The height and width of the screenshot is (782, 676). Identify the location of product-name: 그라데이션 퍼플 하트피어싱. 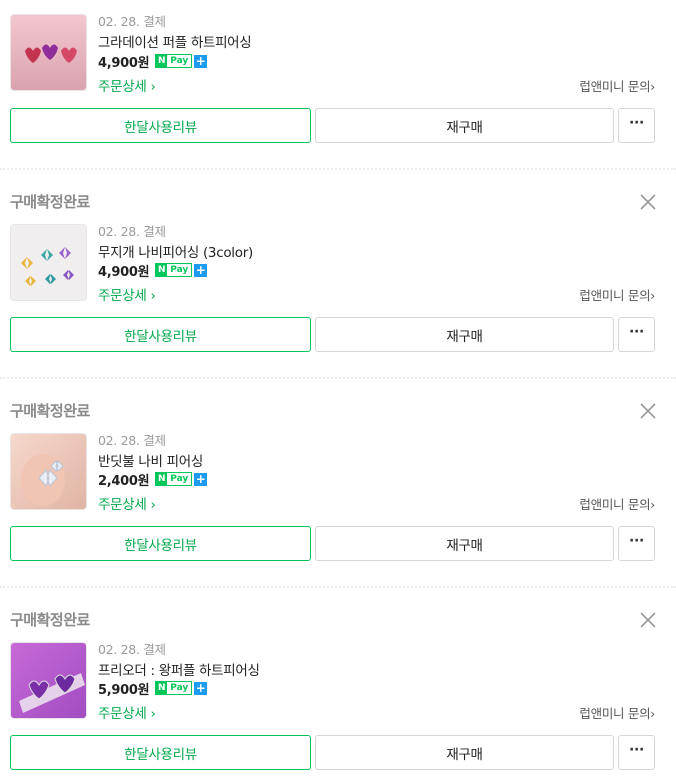
(175, 41).